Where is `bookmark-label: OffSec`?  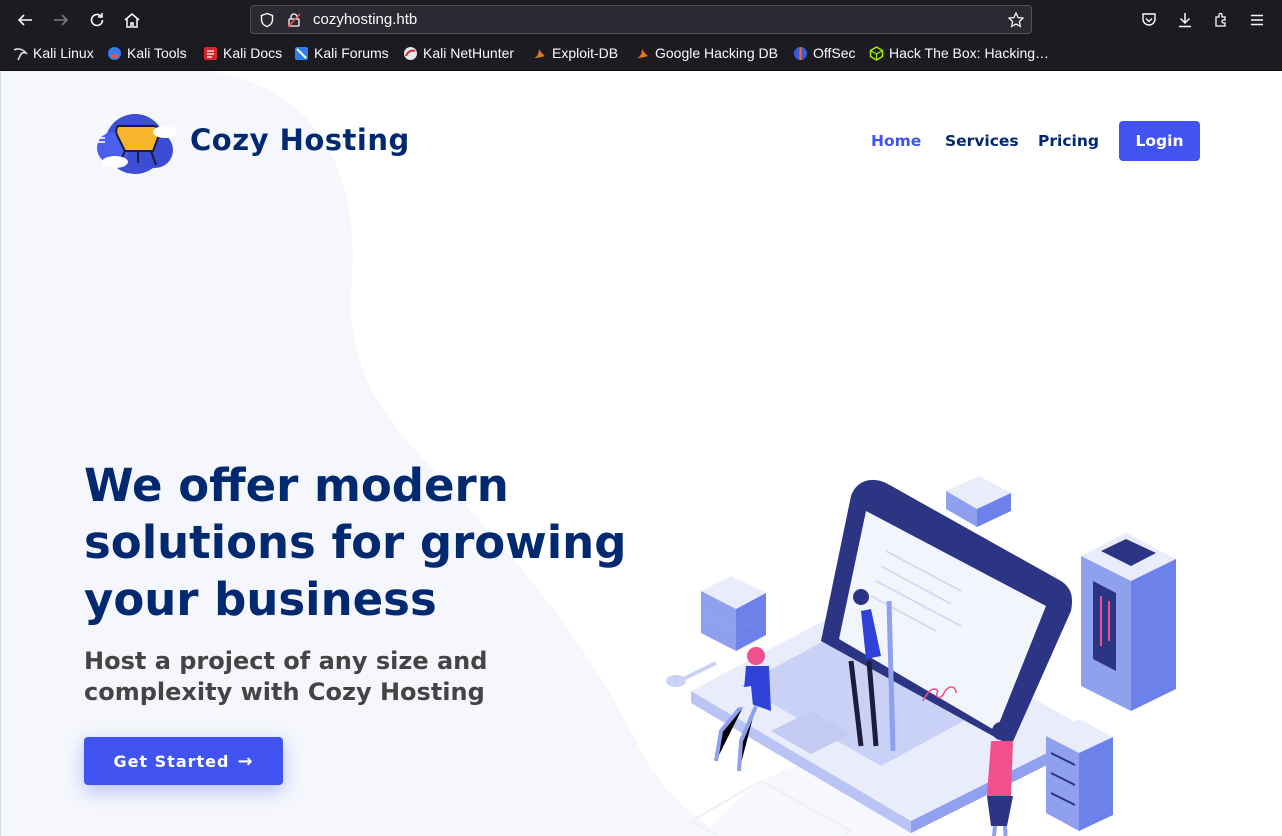
bookmark-label: OffSec is located at coordinates (834, 53).